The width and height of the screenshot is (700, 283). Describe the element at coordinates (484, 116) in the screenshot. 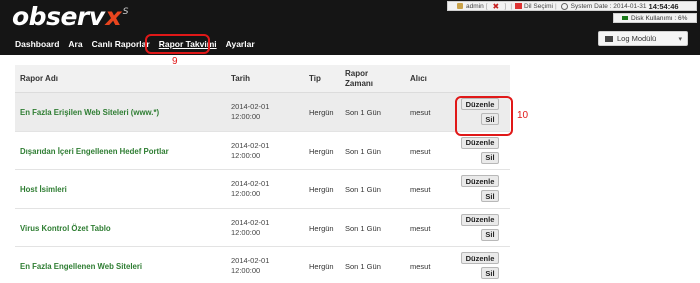

I see `edit-delete-highlight-marker` at that location.